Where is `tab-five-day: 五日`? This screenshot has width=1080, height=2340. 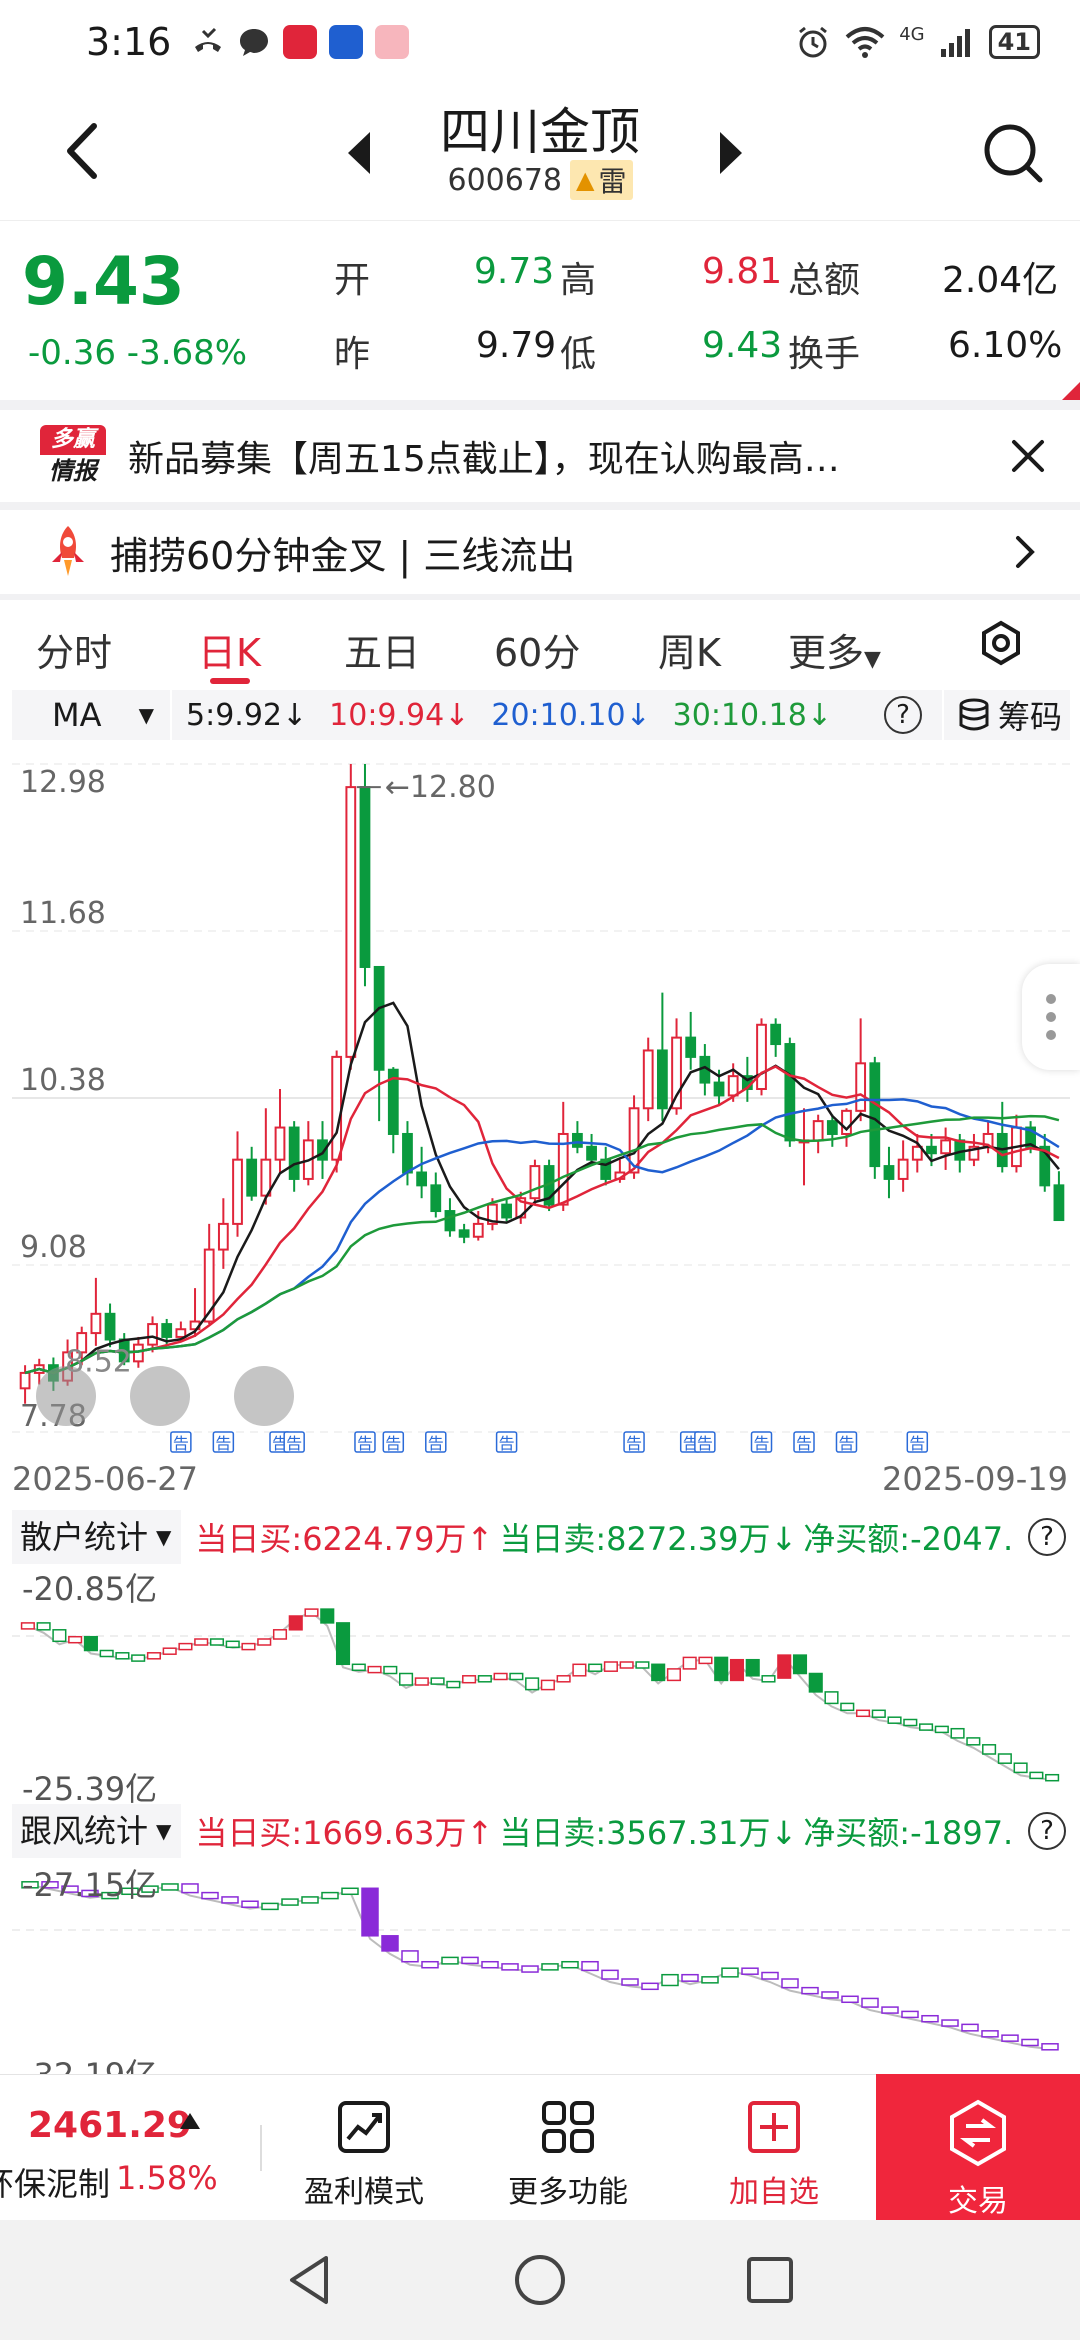
tab-five-day: 五日 is located at coordinates (382, 649).